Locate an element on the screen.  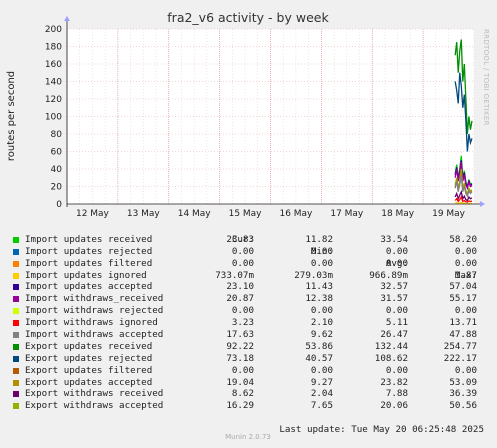
y-tick-label: 140 is located at coordinates (53, 83).